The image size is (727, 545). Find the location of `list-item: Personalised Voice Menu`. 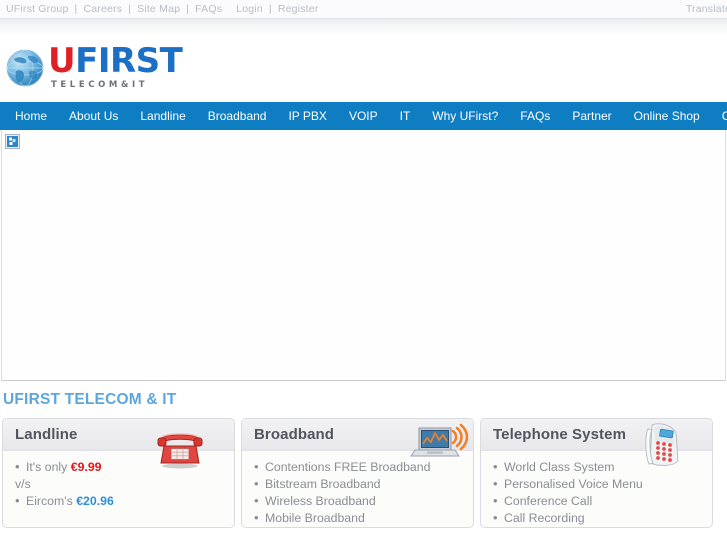

list-item: Personalised Voice Menu is located at coordinates (597, 484).